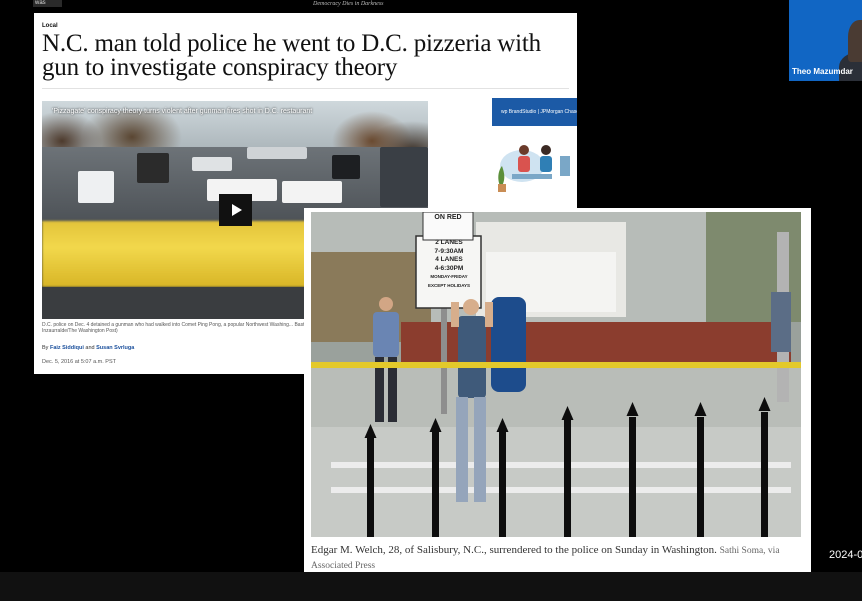 Image resolution: width=862 pixels, height=601 pixels. What do you see at coordinates (305, 88) in the screenshot?
I see `divider` at bounding box center [305, 88].